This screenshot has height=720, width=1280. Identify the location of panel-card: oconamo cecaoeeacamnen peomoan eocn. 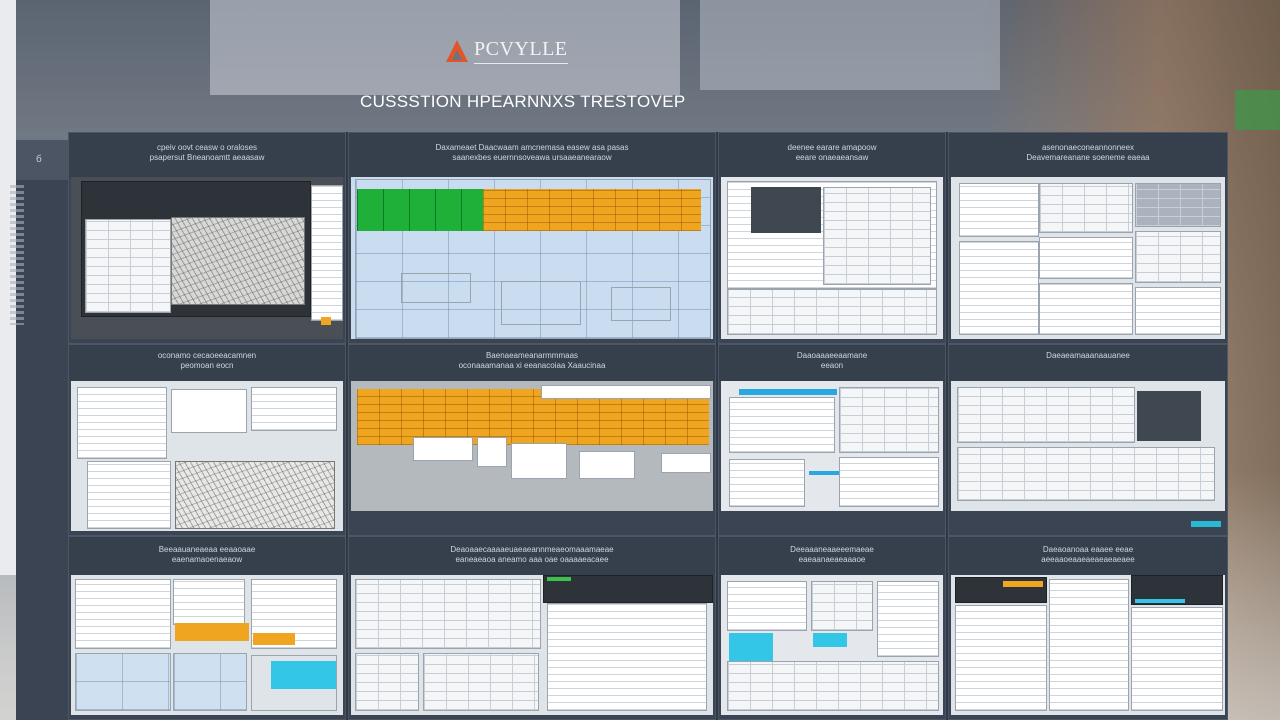
(207, 440).